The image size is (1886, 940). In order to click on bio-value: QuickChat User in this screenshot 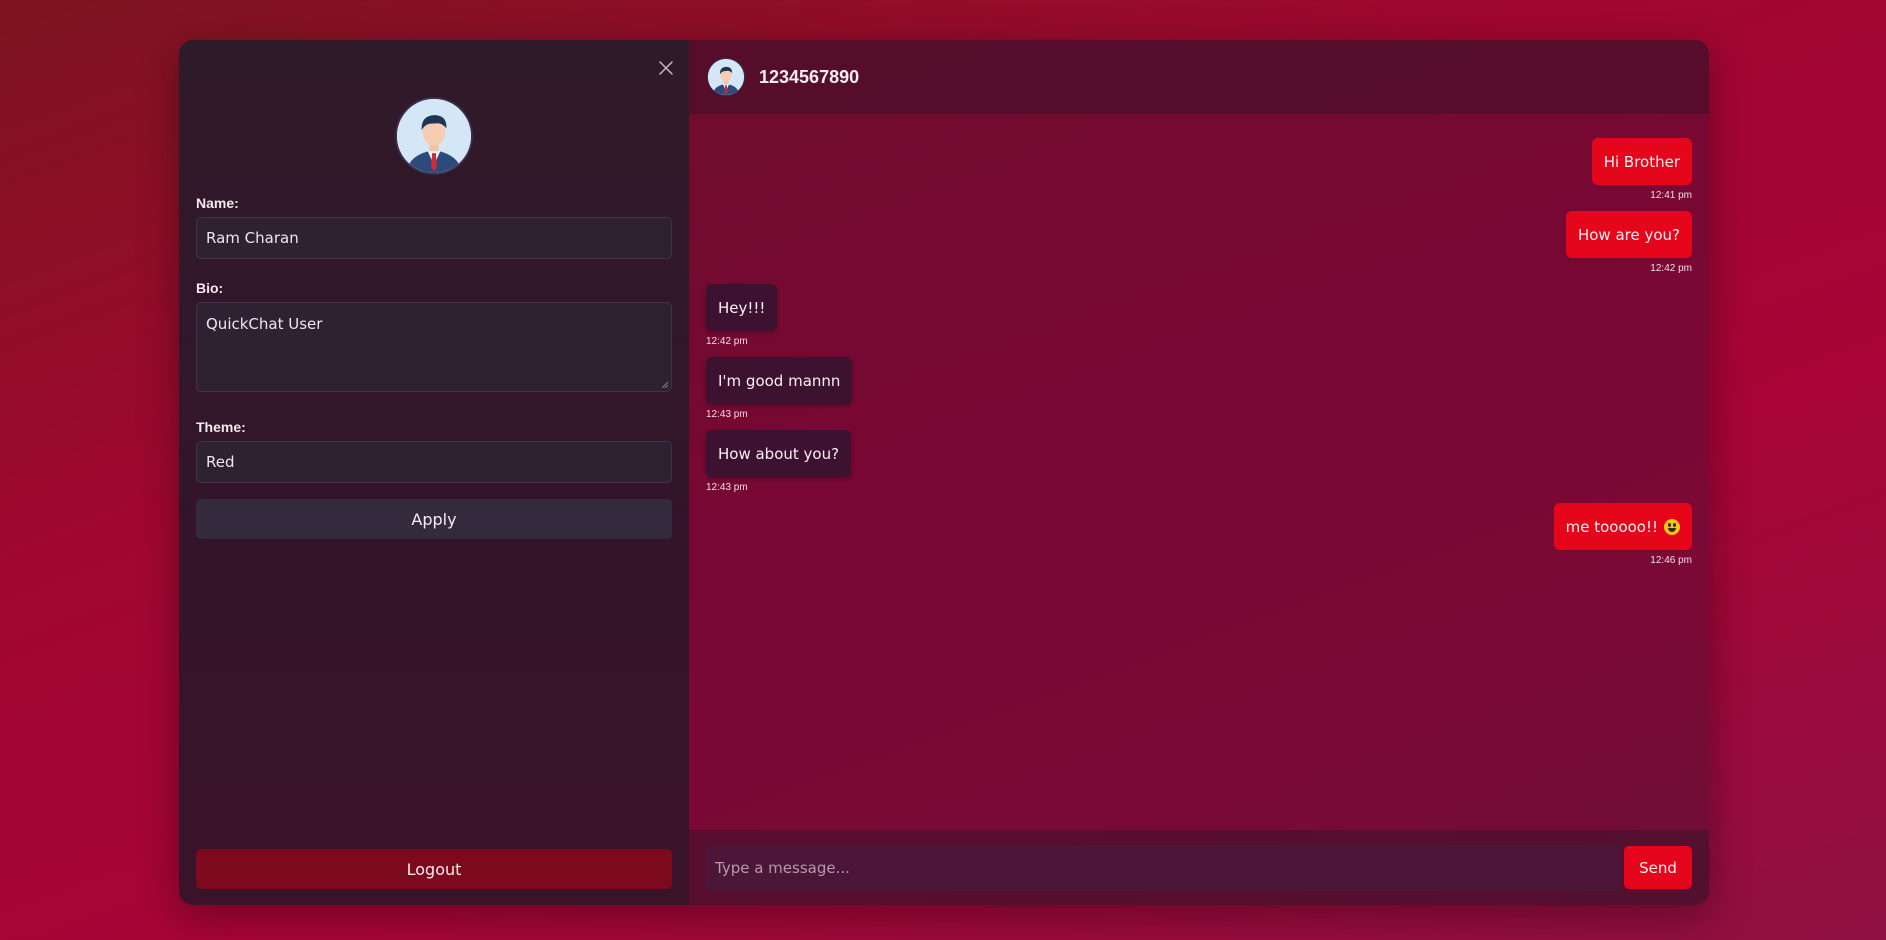, I will do `click(264, 324)`.